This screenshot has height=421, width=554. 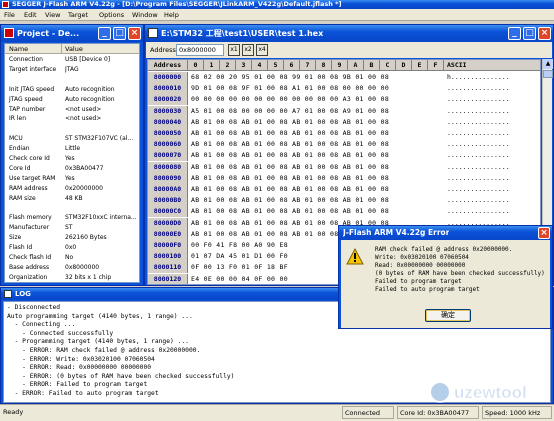 What do you see at coordinates (548, 74) in the screenshot?
I see `scroll-thumb` at bounding box center [548, 74].